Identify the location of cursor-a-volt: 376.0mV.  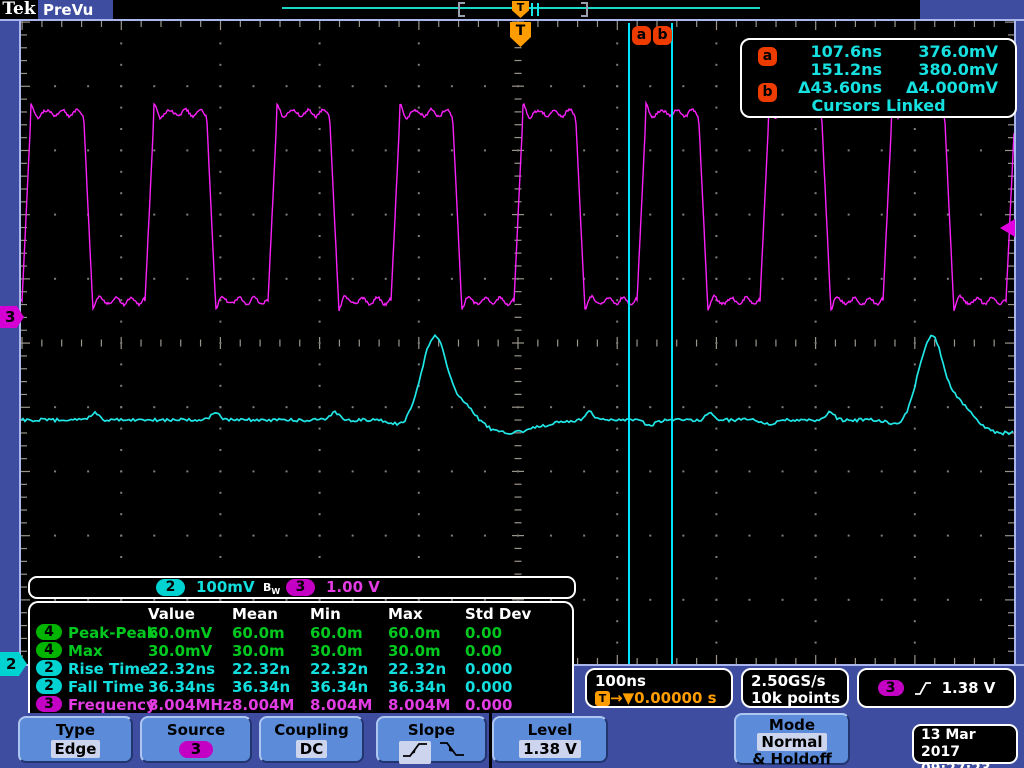
(958, 51).